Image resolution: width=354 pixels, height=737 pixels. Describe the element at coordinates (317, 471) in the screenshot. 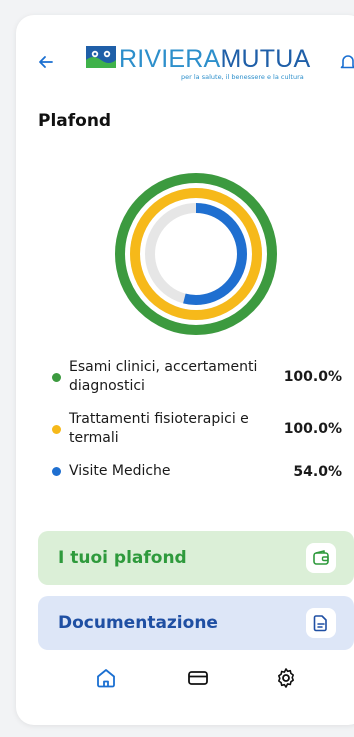

I see `legend-value: 54.0%` at that location.